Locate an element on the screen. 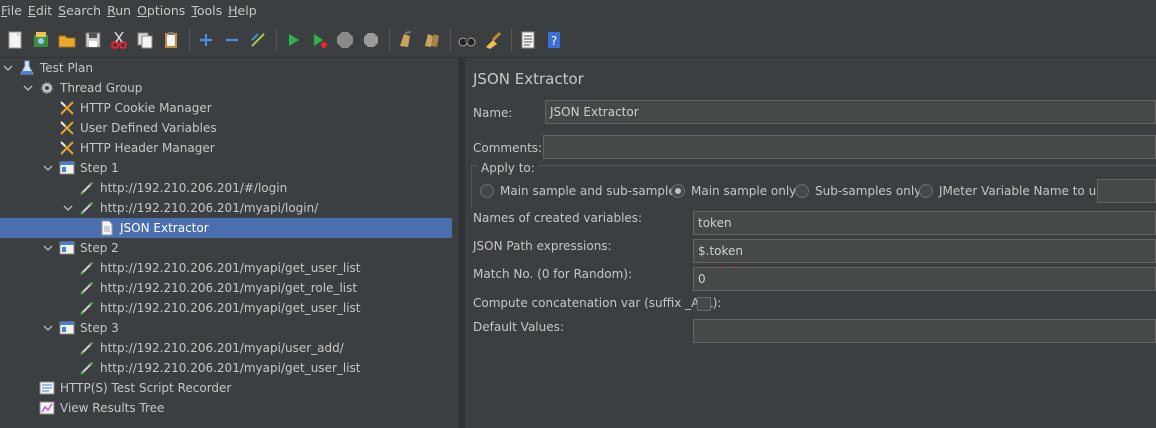 This screenshot has height=428, width=1156. tree-item: http://192.210.206.201/#/login is located at coordinates (226, 188).